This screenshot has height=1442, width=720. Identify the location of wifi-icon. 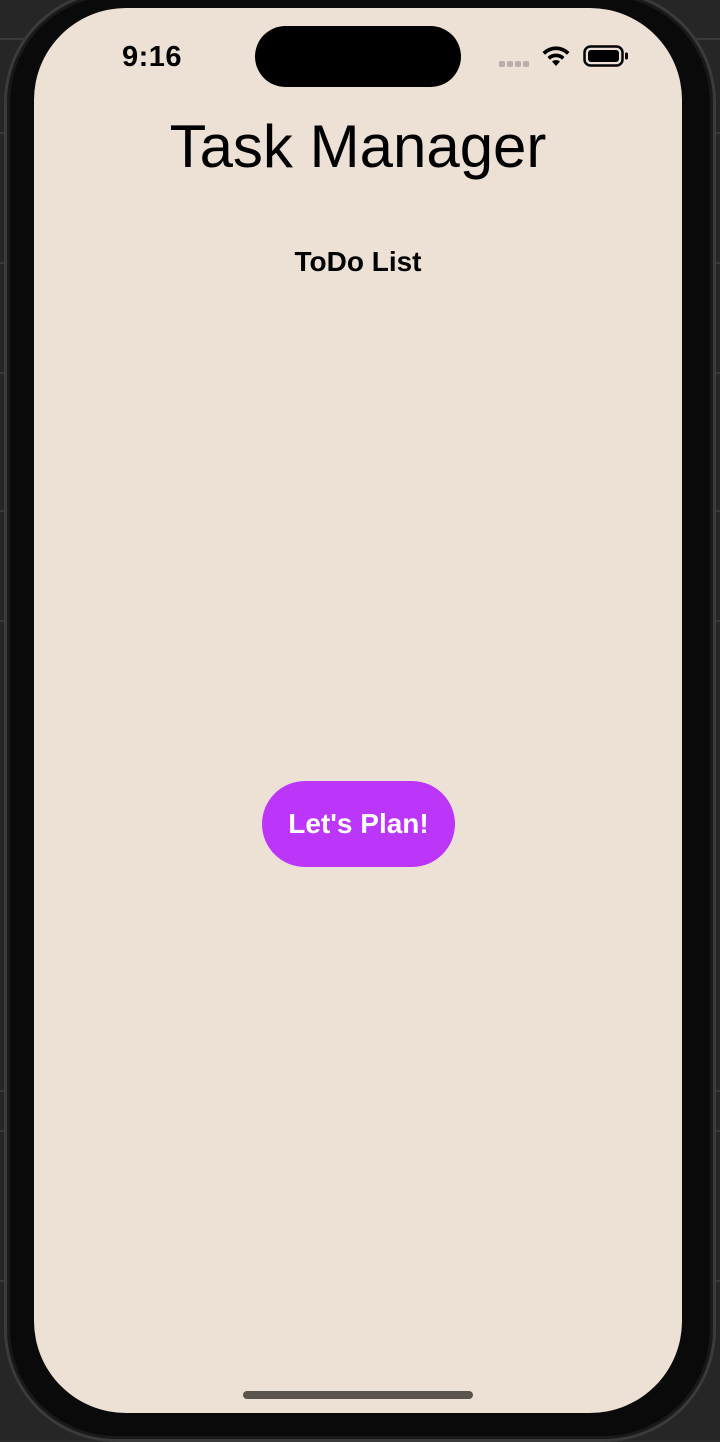
(556, 56).